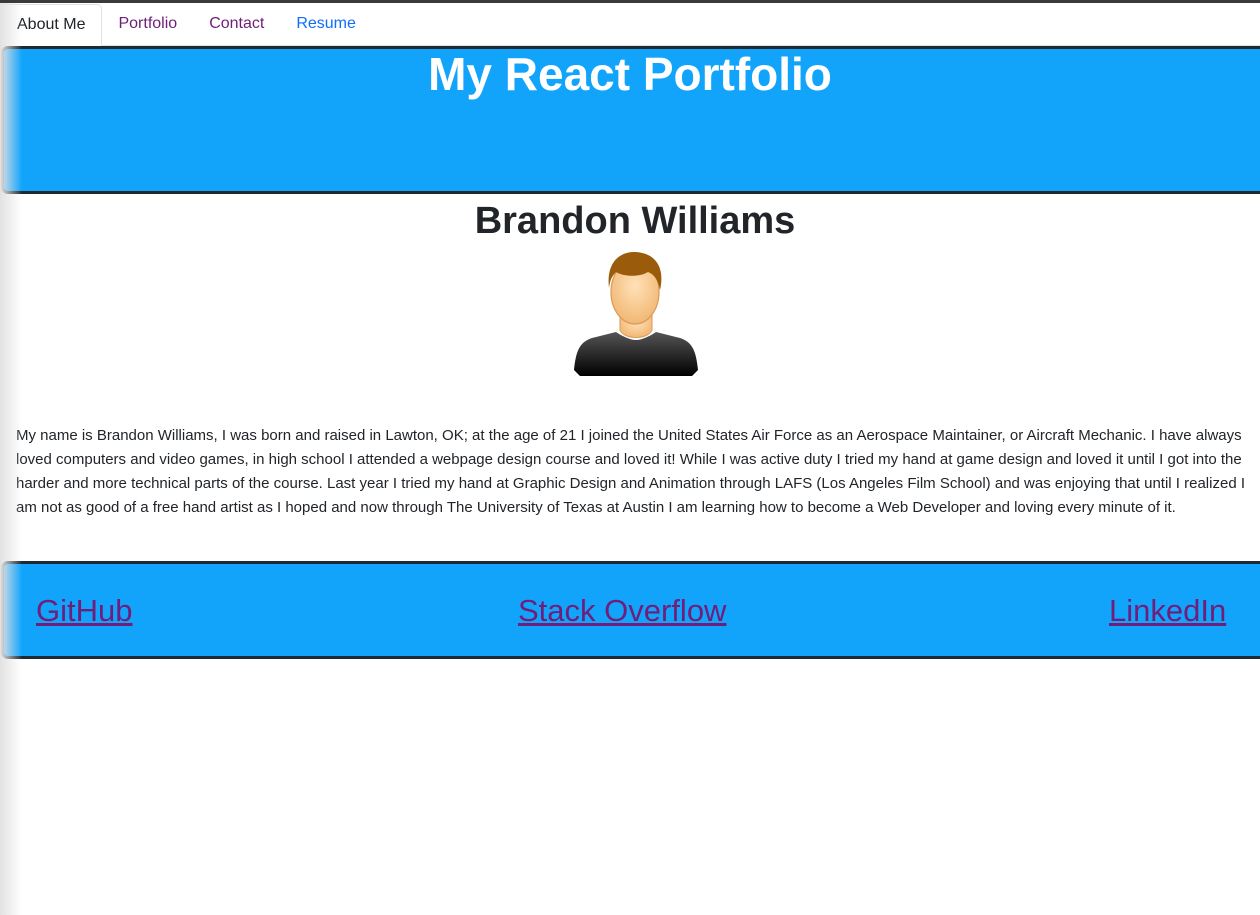 This screenshot has width=1260, height=915. What do you see at coordinates (236, 24) in the screenshot?
I see `tab-contact: Contact` at bounding box center [236, 24].